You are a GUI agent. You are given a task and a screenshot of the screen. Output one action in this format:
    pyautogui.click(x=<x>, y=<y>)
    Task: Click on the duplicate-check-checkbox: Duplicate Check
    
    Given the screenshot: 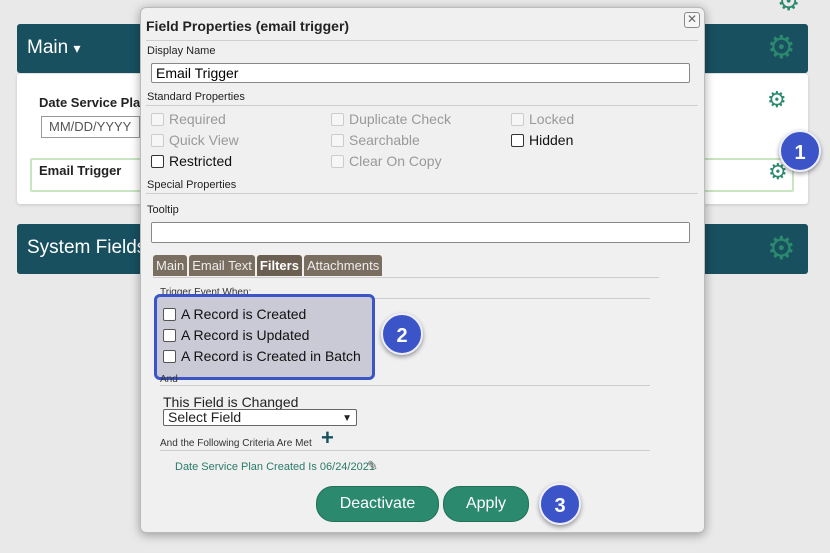 What is the action you would take?
    pyautogui.click(x=391, y=119)
    